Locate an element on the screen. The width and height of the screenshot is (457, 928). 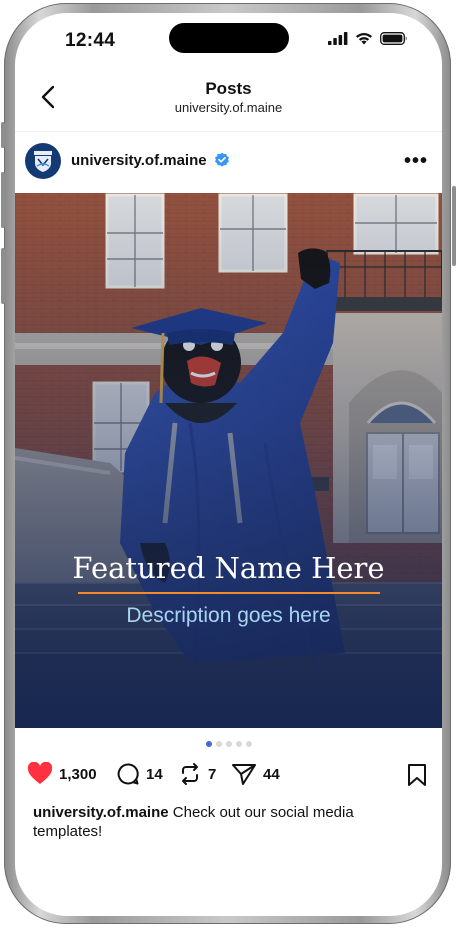
post-header: university.of.maine ••• is located at coordinates (228, 164).